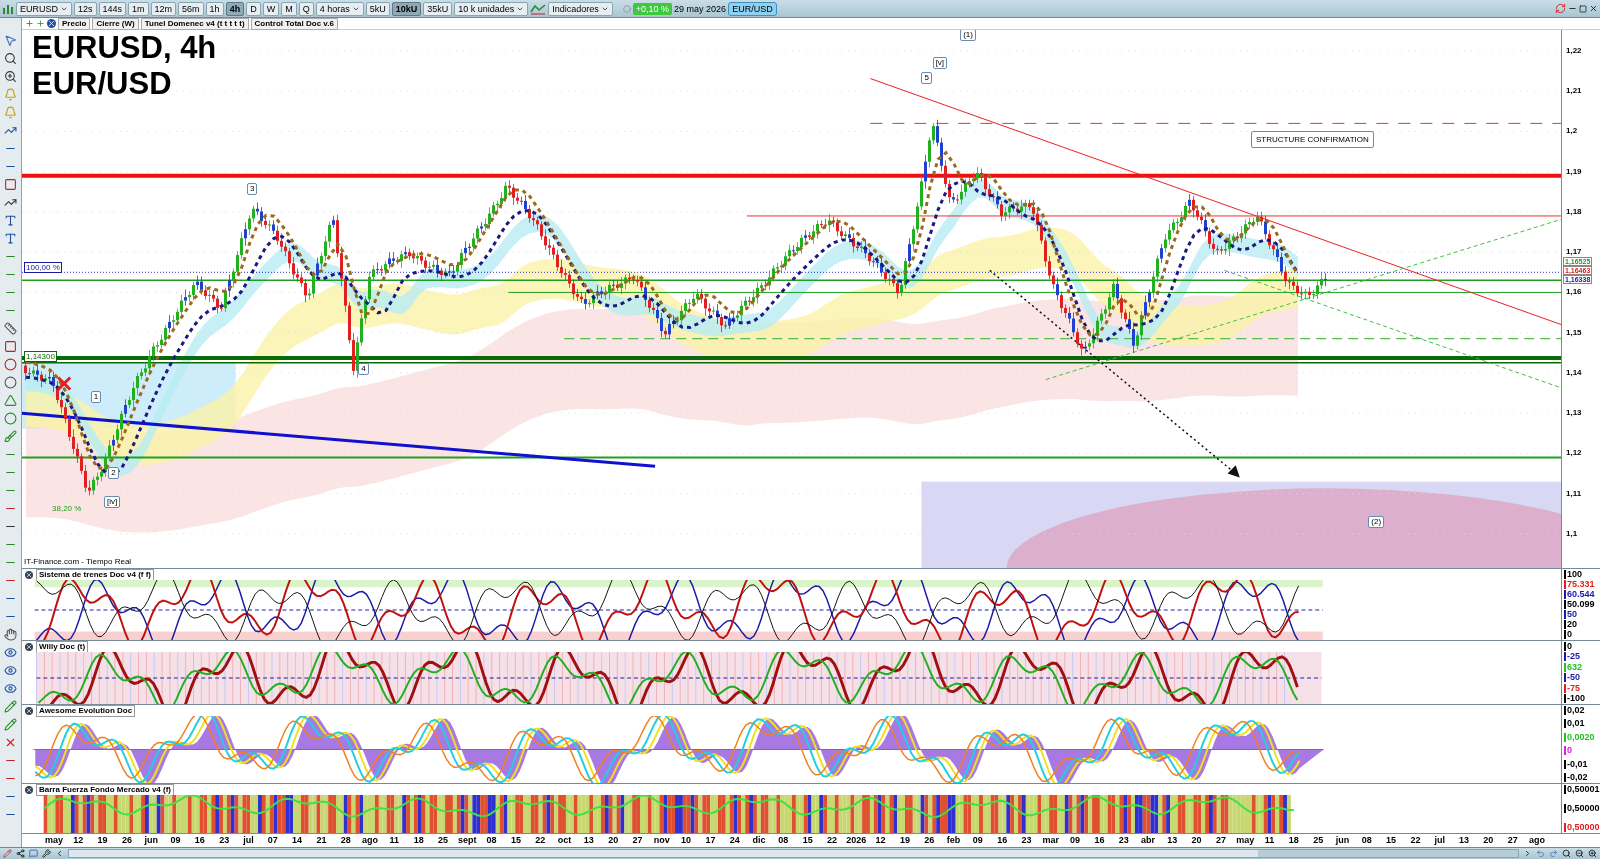  I want to click on zoom-in-icon, so click(1592, 853).